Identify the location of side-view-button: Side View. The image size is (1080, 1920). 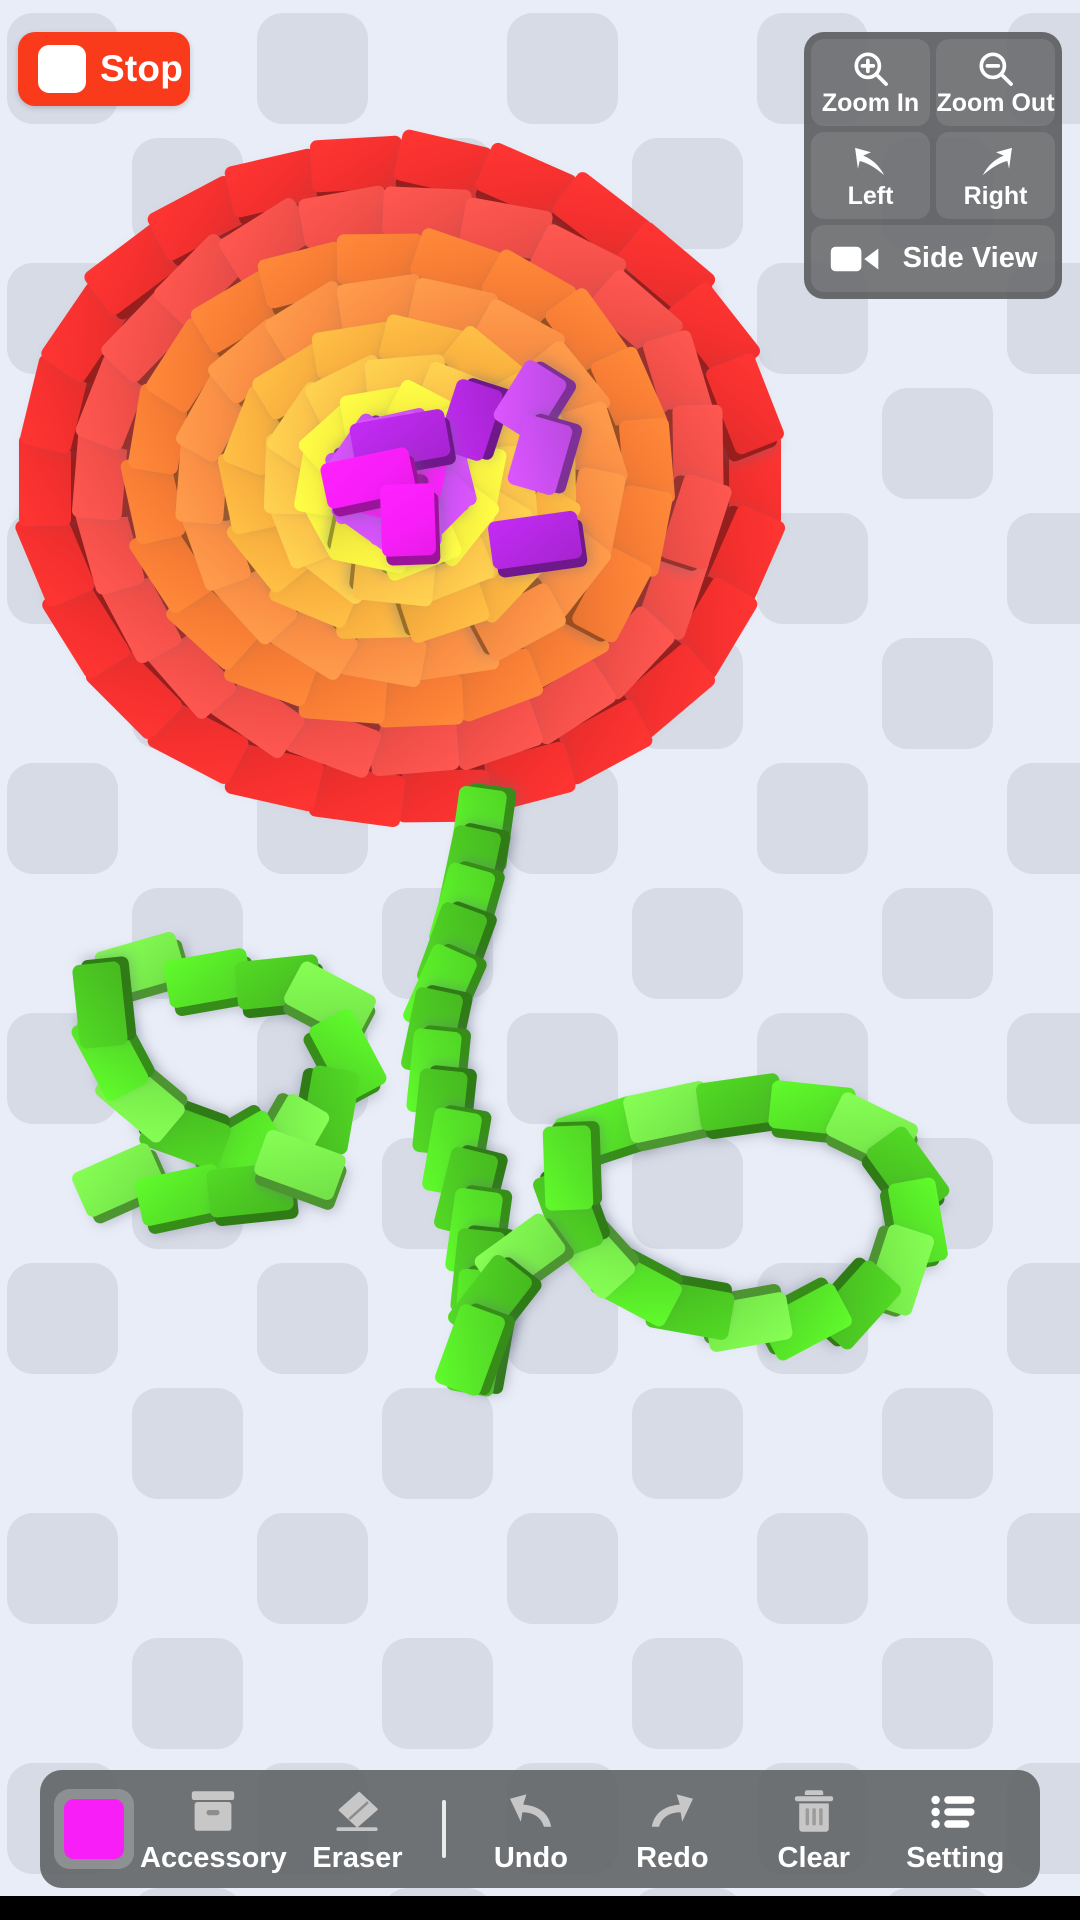
(933, 258).